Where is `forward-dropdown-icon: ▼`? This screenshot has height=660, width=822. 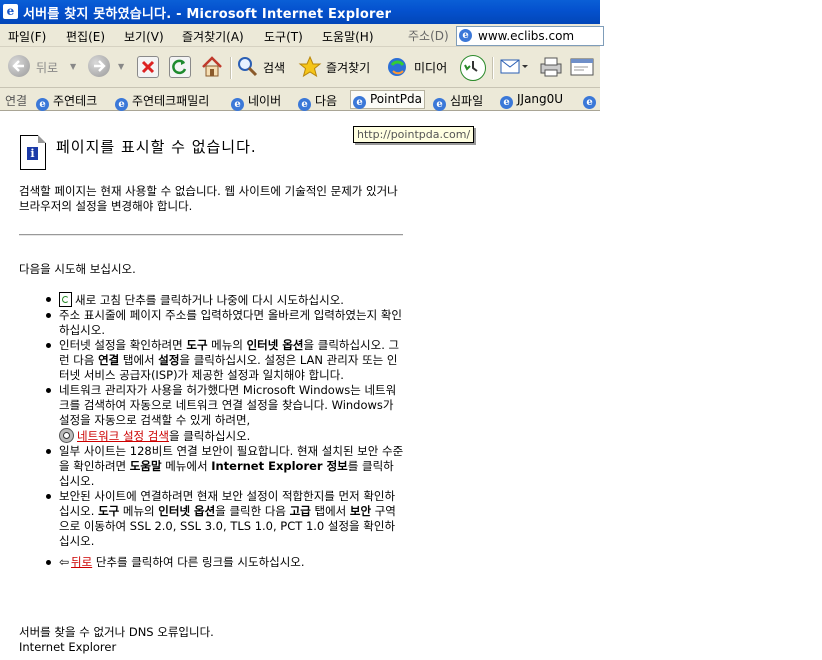
forward-dropdown-icon: ▼ is located at coordinates (121, 66).